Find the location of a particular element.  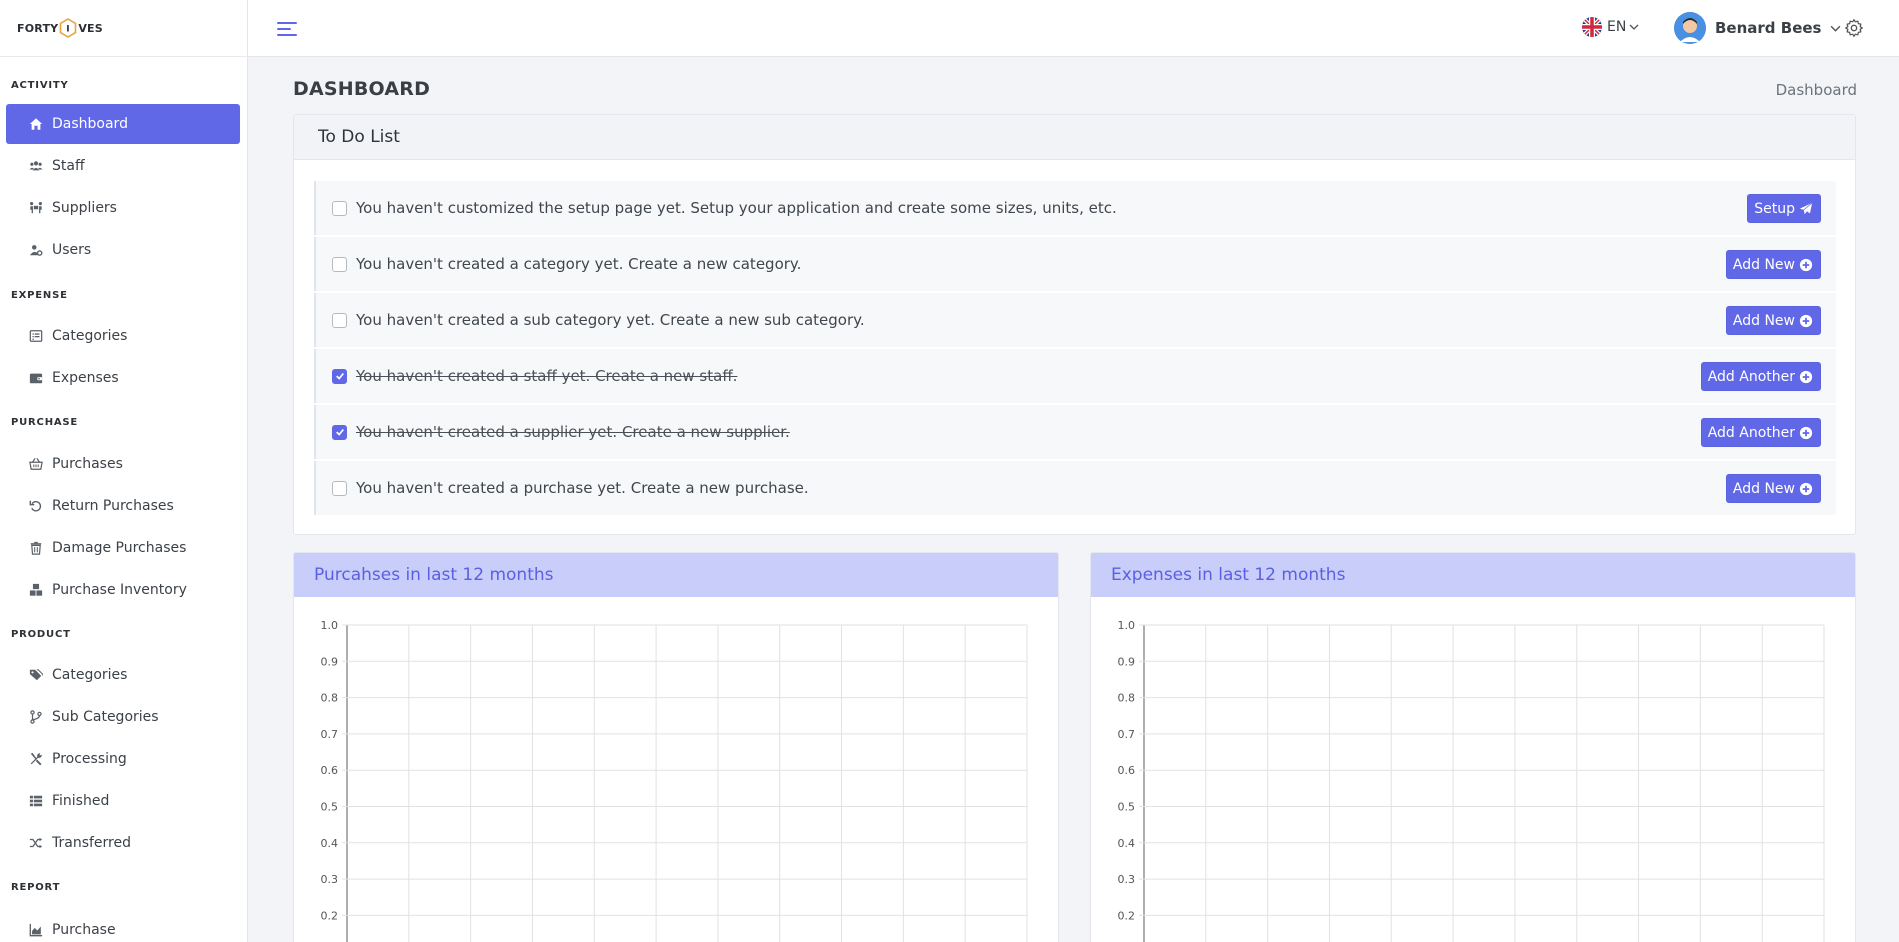

sidebar-item-expenses: Expenses is located at coordinates (123, 378).